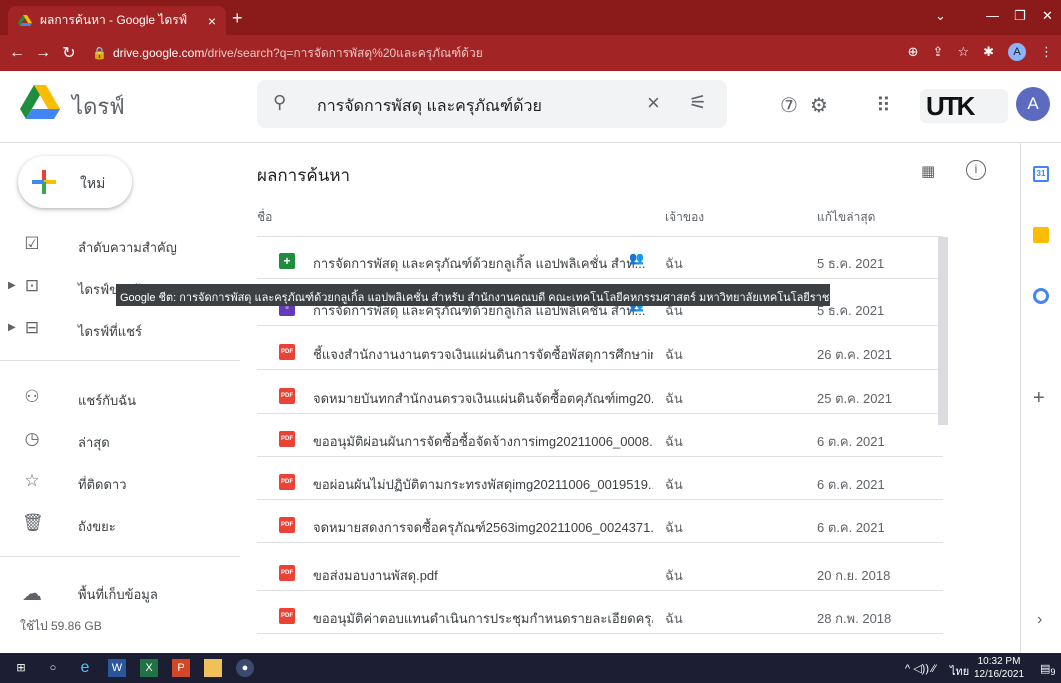 This screenshot has width=1061, height=683. Describe the element at coordinates (943, 331) in the screenshot. I see `scrollbar-thumb` at that location.